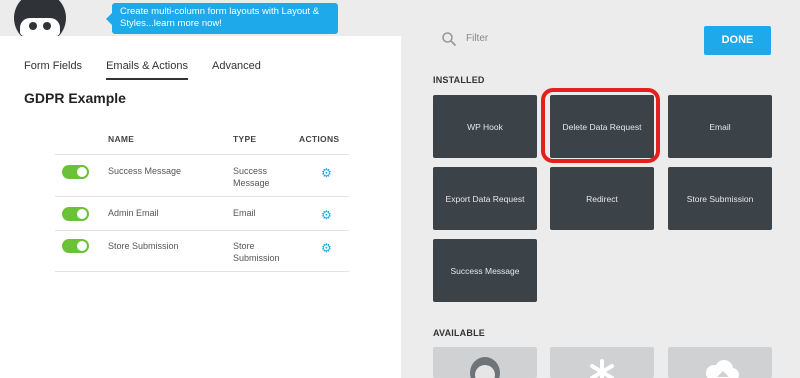 The image size is (800, 378). What do you see at coordinates (263, 213) in the screenshot?
I see `action-type: Email` at bounding box center [263, 213].